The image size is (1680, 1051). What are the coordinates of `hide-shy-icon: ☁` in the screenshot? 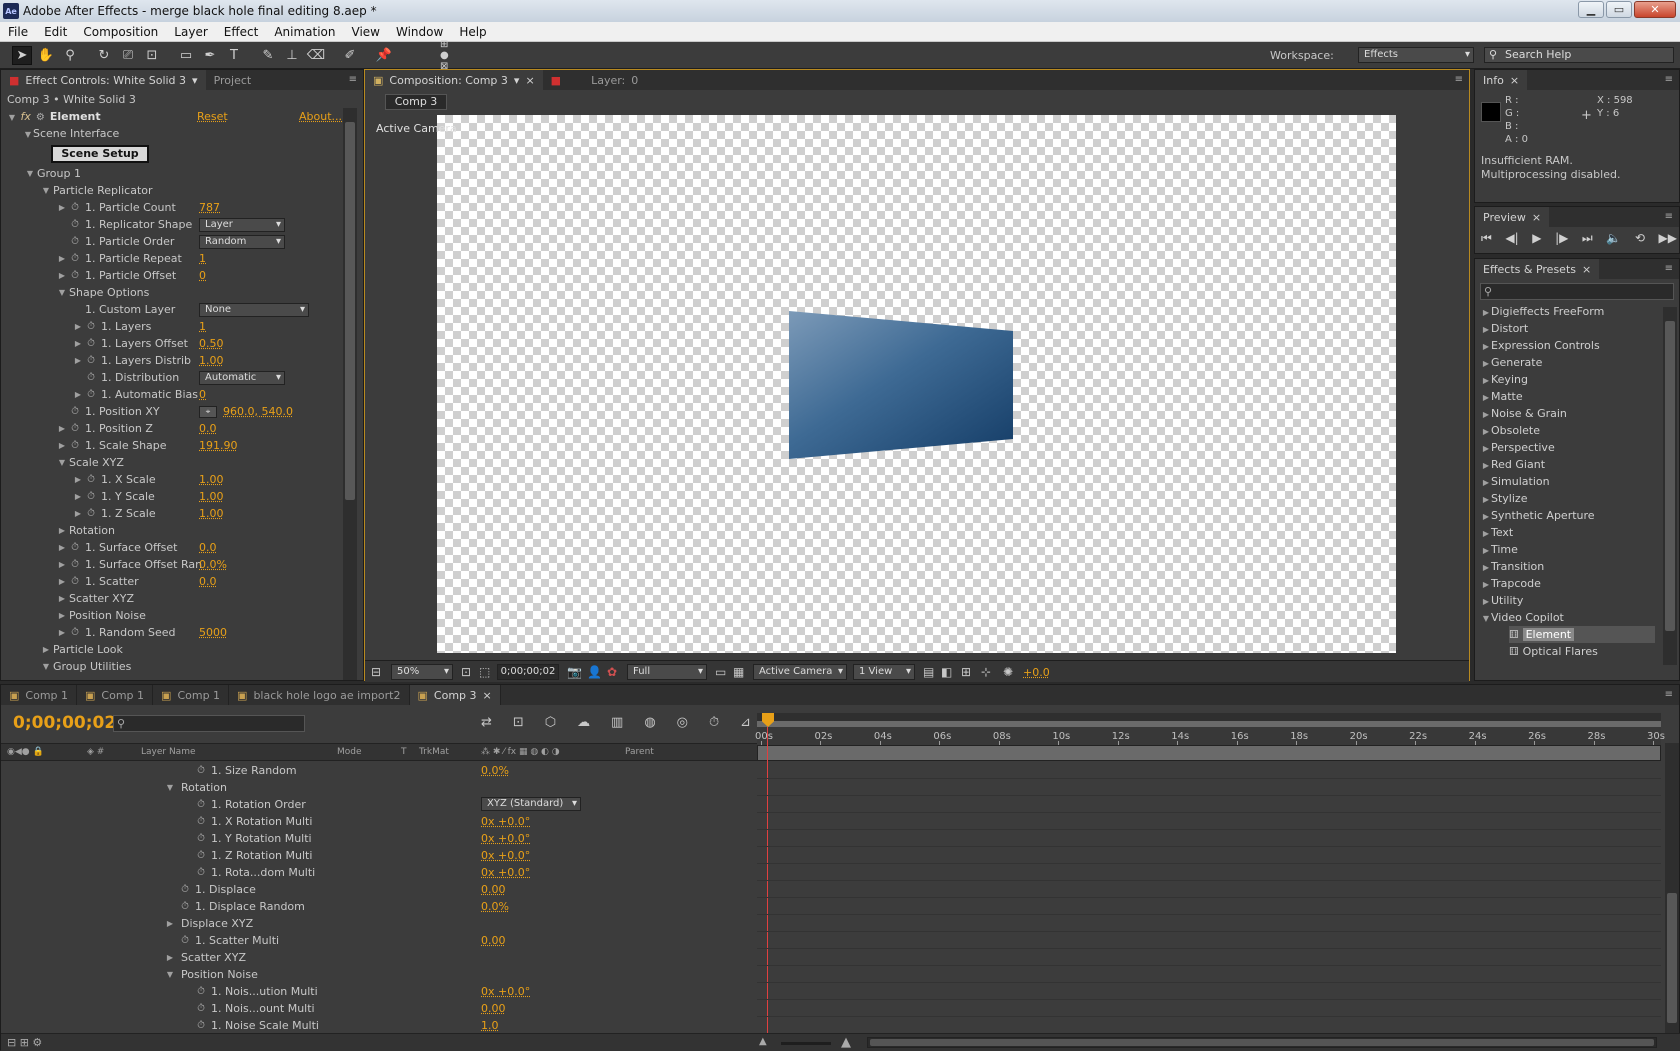 It's located at (583, 722).